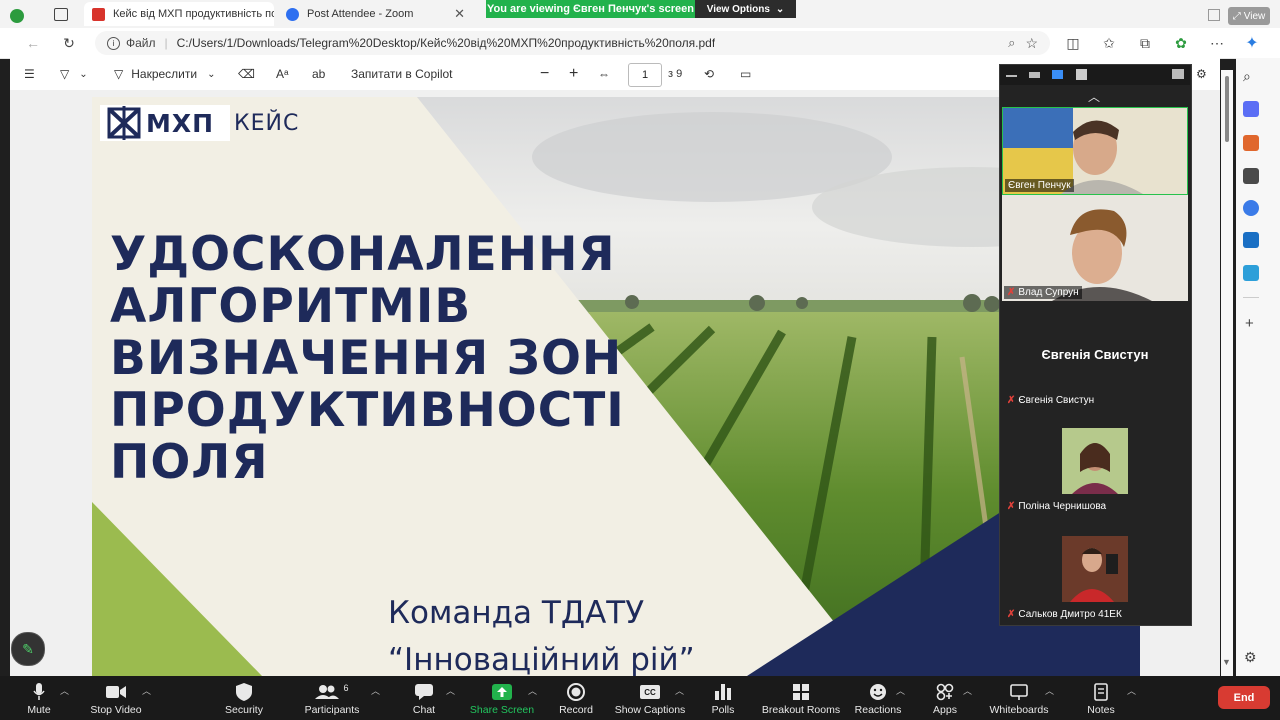 This screenshot has height=720, width=1280. What do you see at coordinates (193, 14) in the screenshot?
I see `tab-pdf-title: Кейс від МХП продуктивність по` at bounding box center [193, 14].